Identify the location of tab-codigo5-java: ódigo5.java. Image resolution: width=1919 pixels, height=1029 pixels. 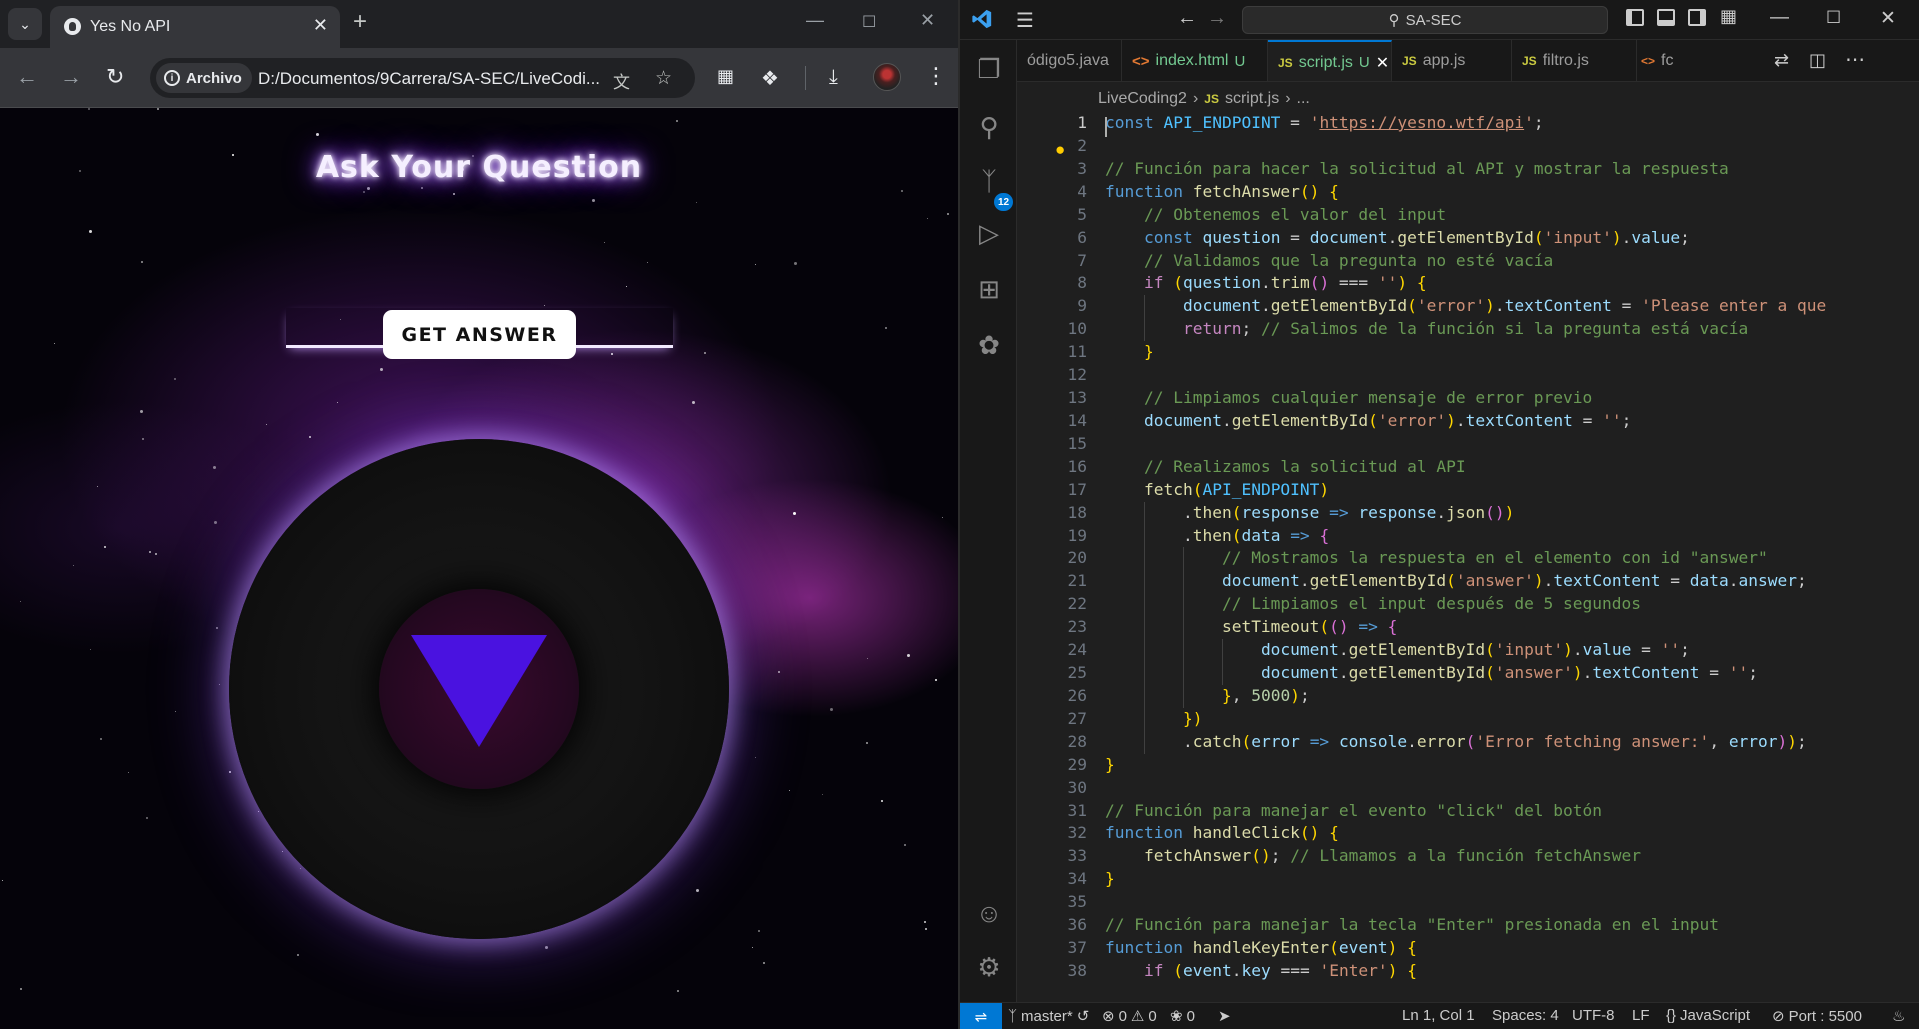
(1069, 60).